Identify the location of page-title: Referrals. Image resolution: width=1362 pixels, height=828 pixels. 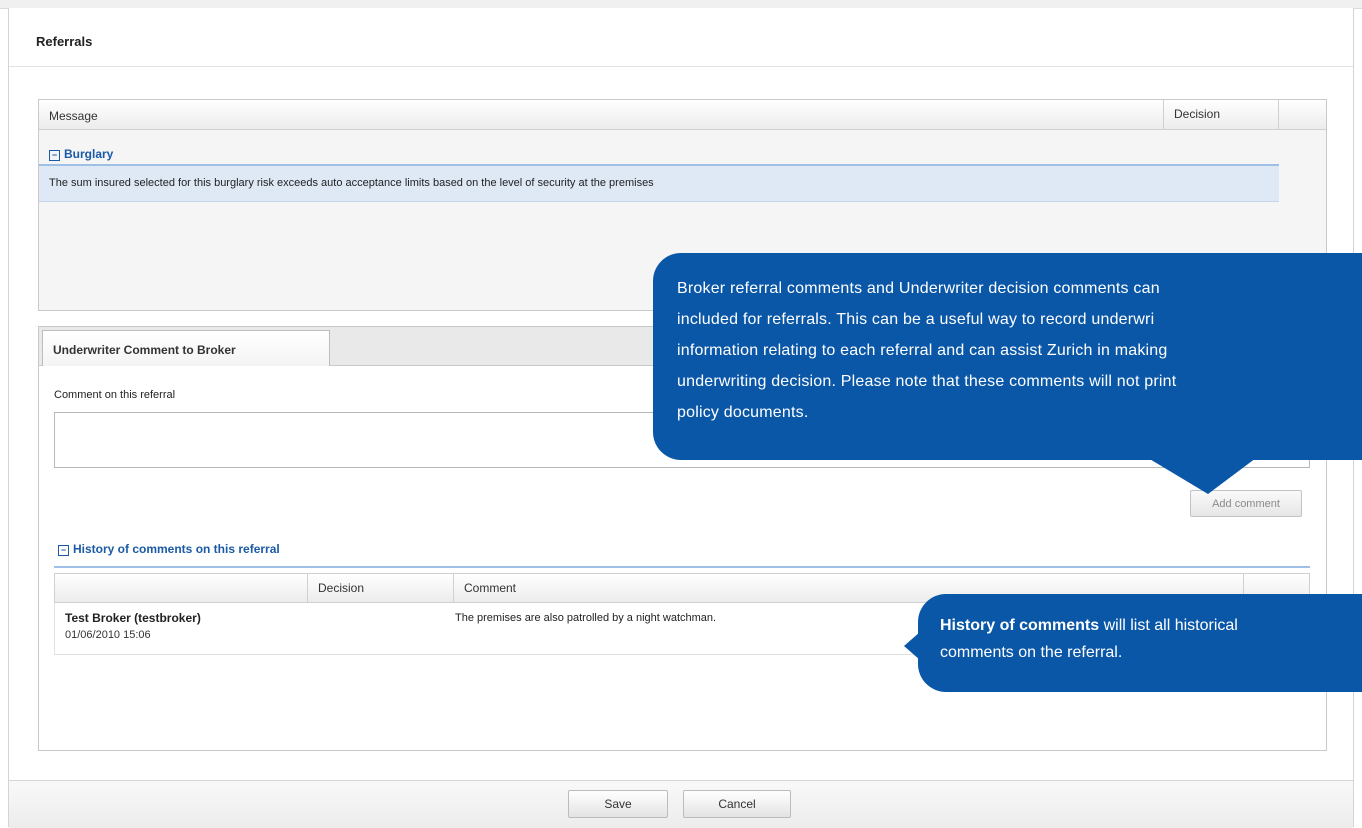
(64, 41).